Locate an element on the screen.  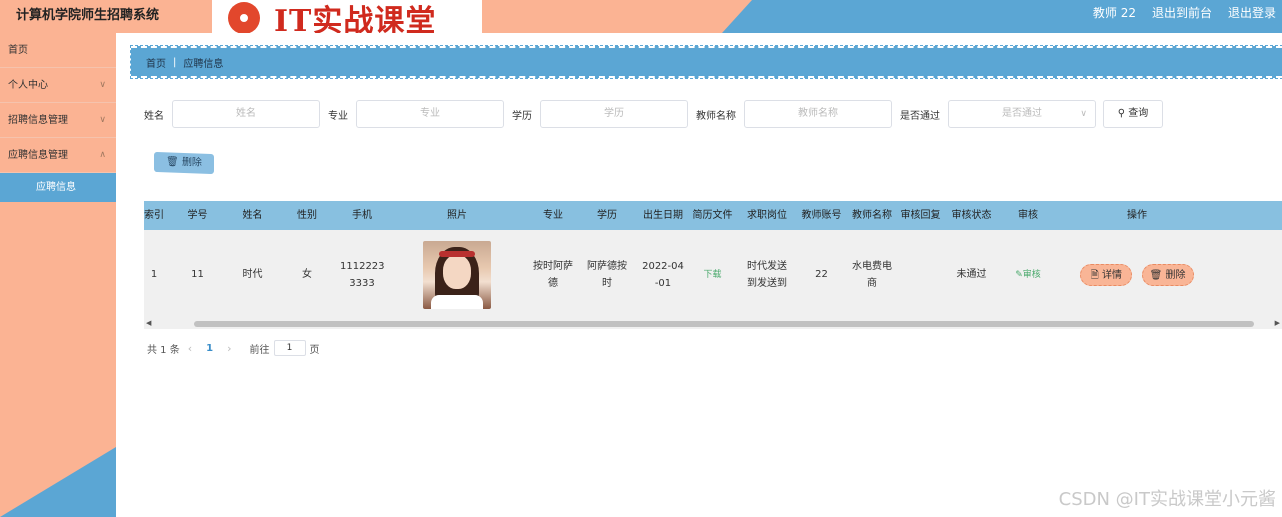
photo-face is located at coordinates (457, 271).